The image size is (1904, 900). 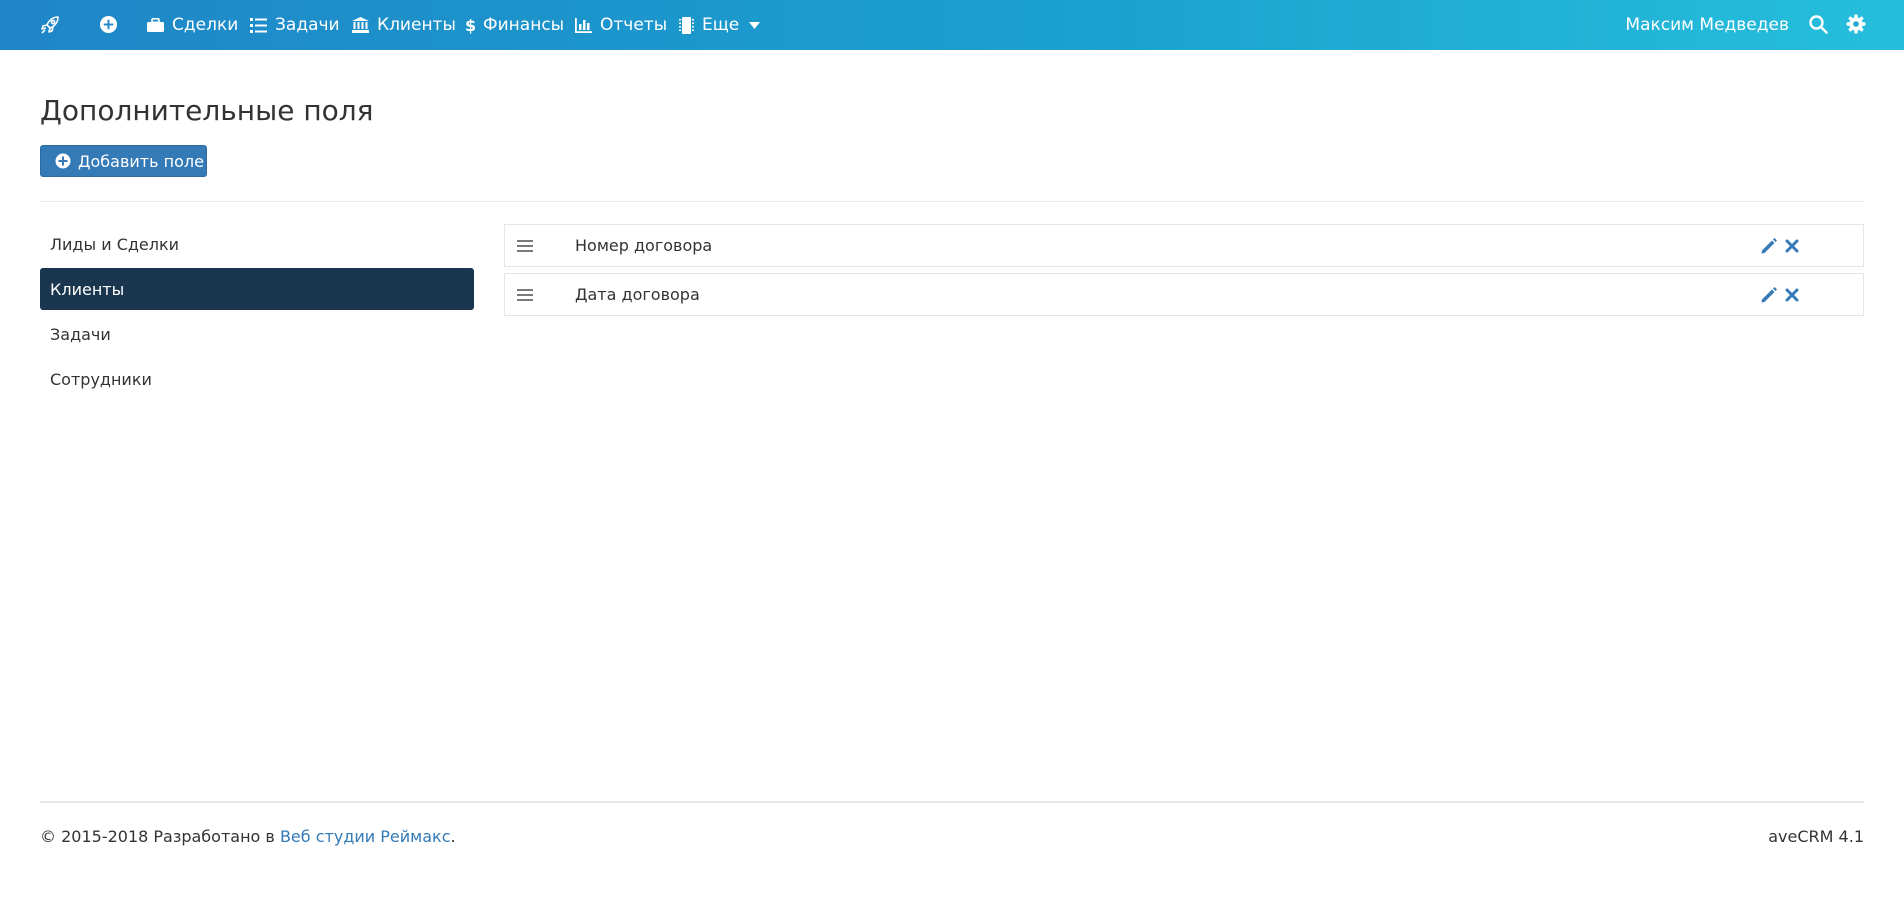 I want to click on page-title: Дополнительные поля, so click(x=207, y=110).